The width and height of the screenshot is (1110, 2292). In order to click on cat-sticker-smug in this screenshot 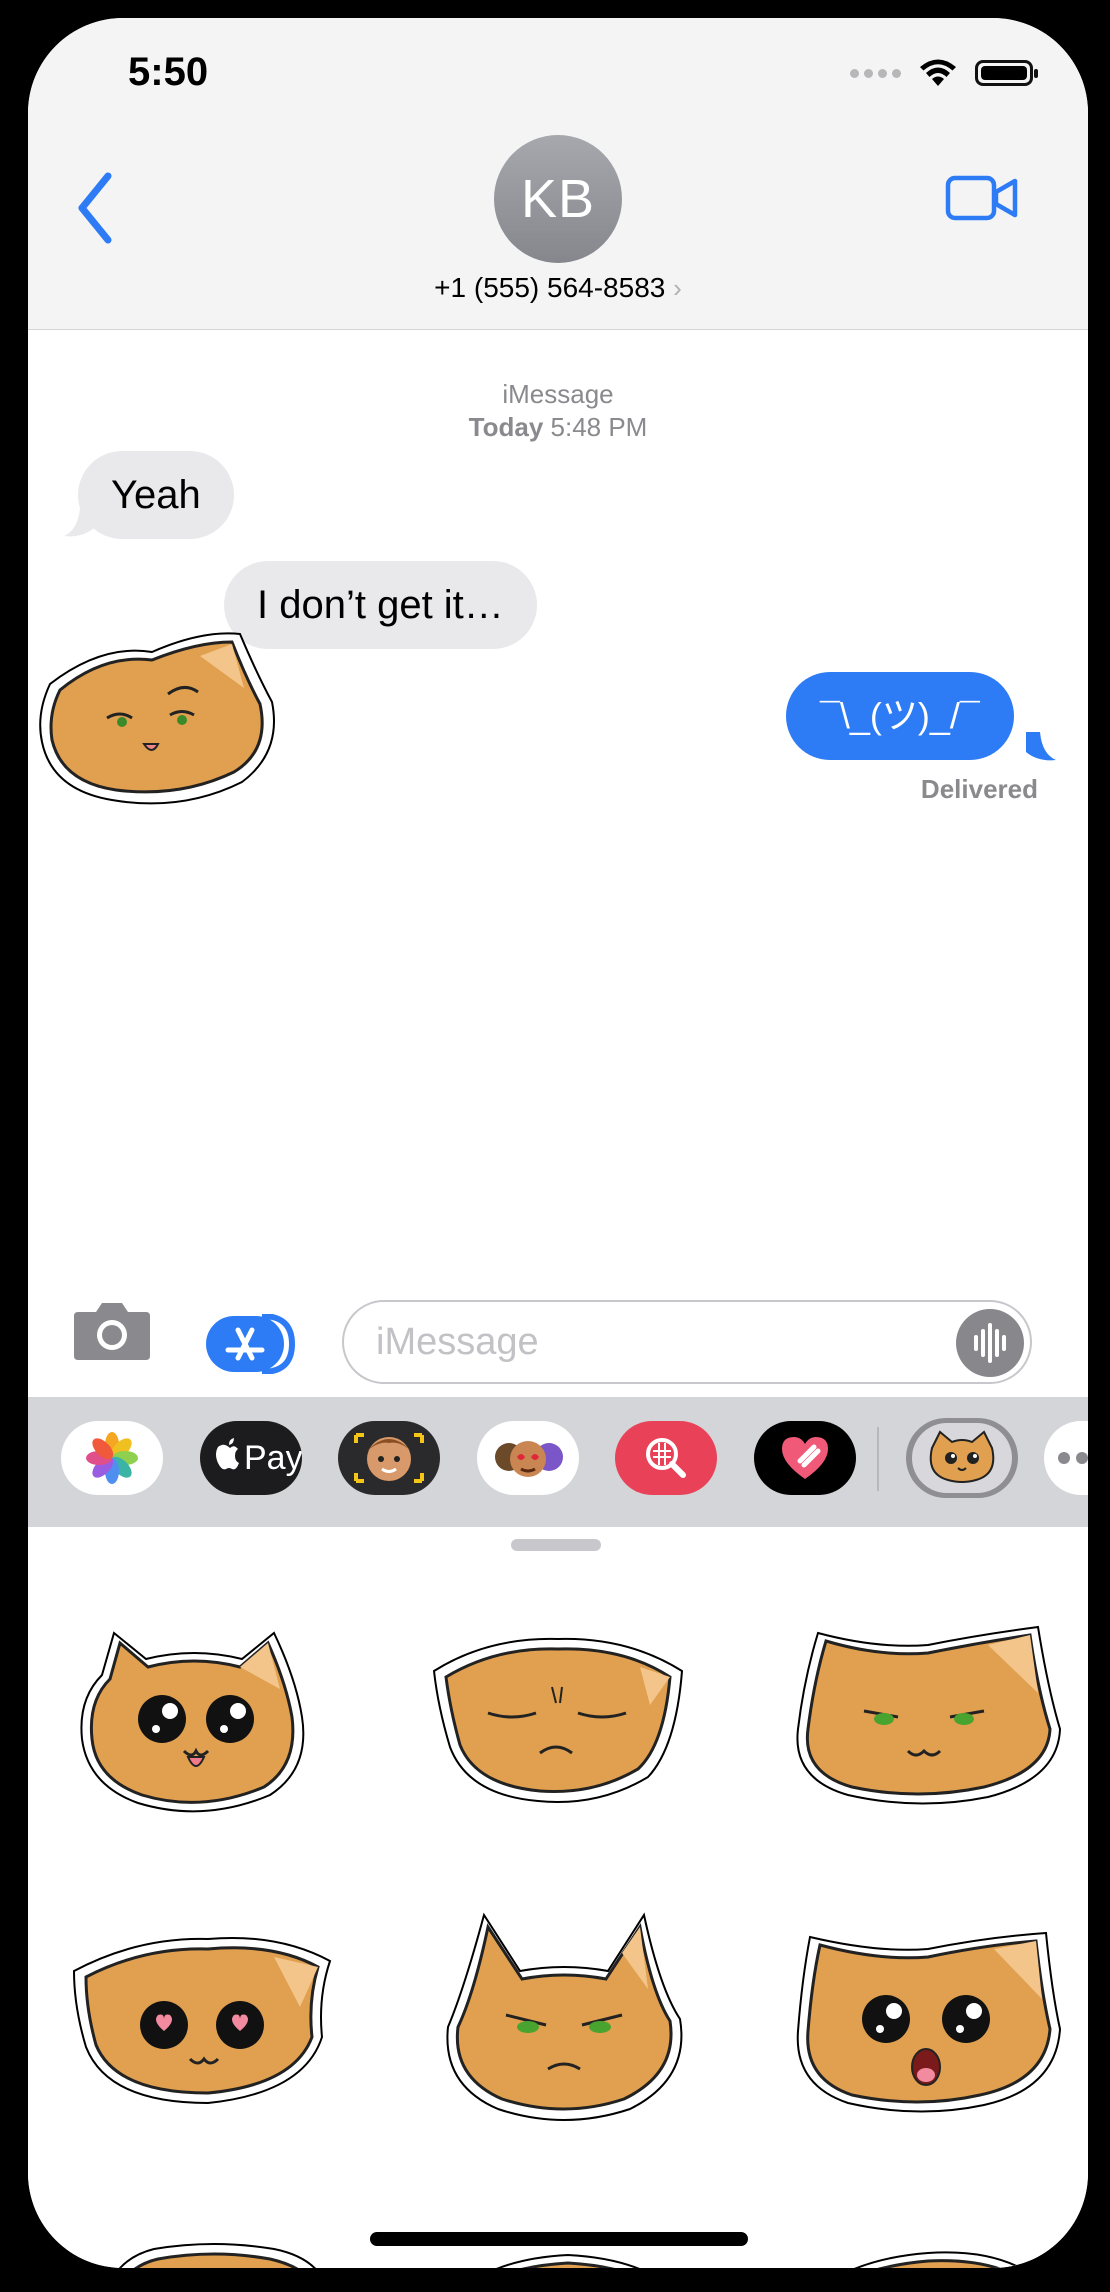, I will do `click(928, 1714)`.